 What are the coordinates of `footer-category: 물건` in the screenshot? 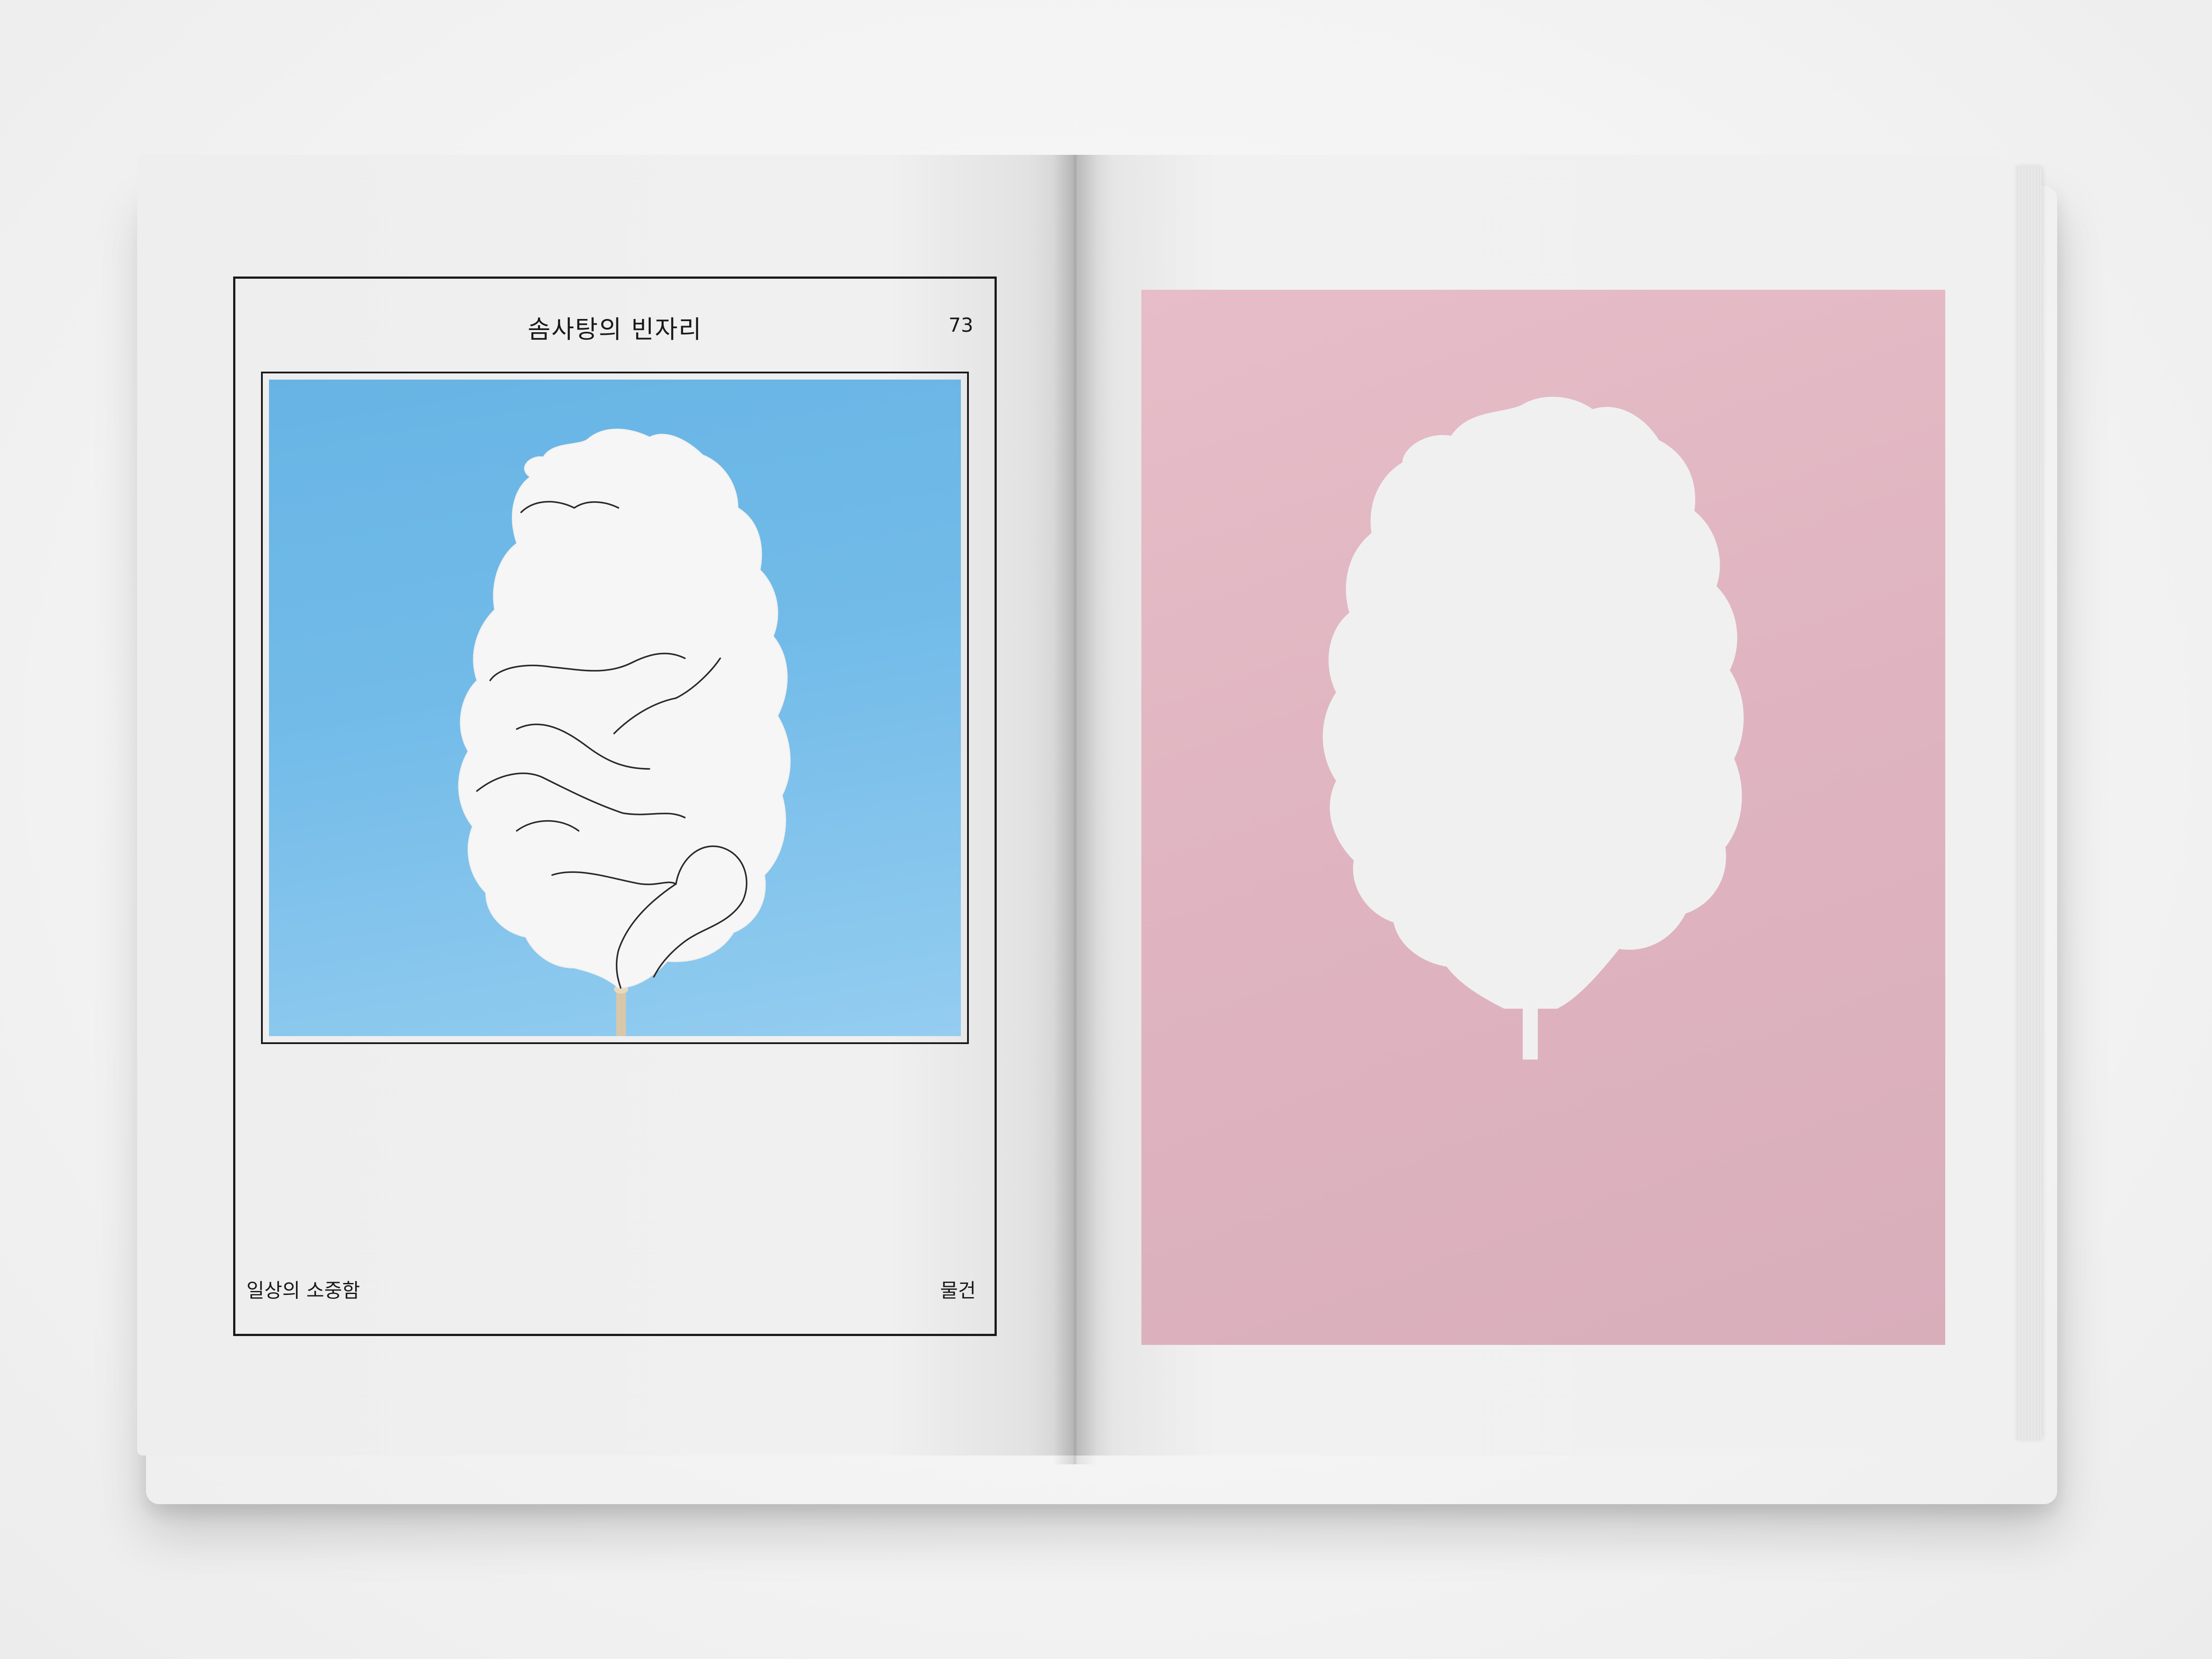 It's located at (958, 1291).